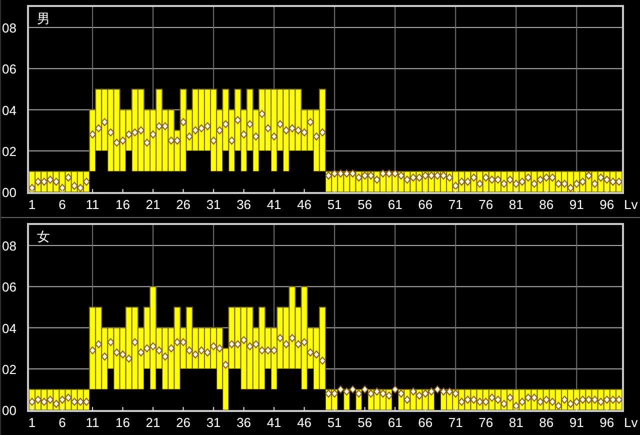 Image resolution: width=640 pixels, height=435 pixels. What do you see at coordinates (43, 237) in the screenshot?
I see `chart-title: 女` at bounding box center [43, 237].